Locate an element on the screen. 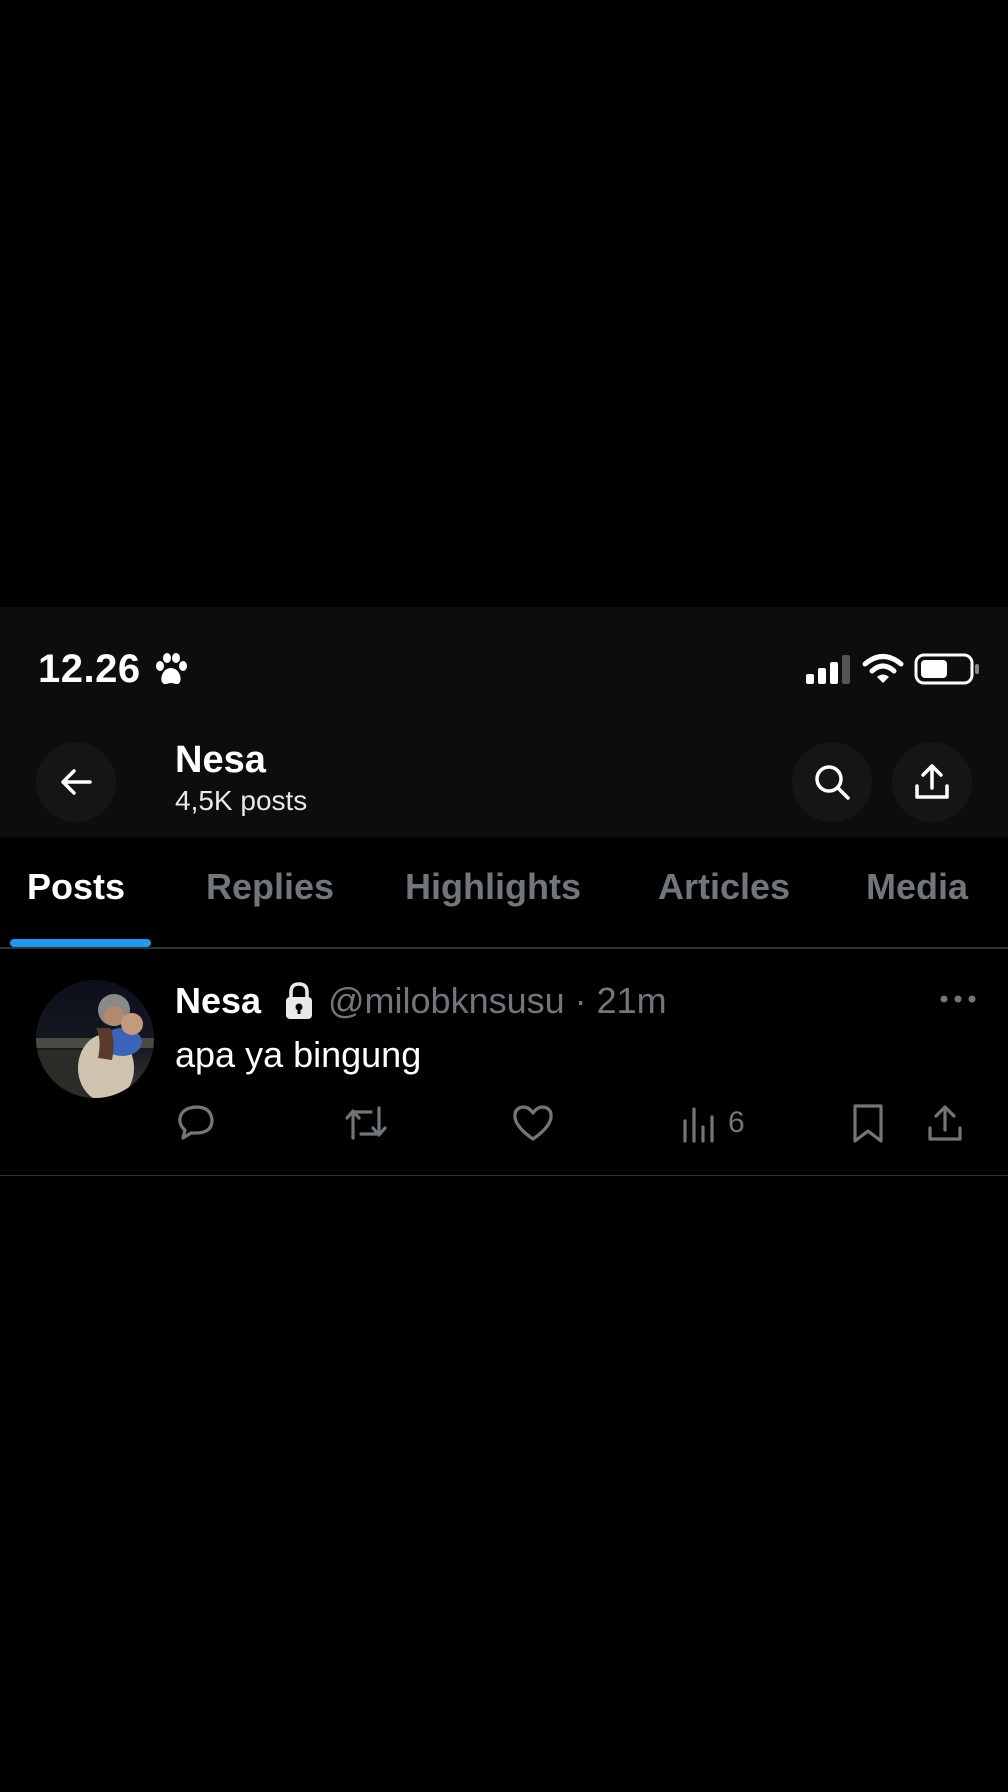 The image size is (1008, 1792). more-button is located at coordinates (958, 999).